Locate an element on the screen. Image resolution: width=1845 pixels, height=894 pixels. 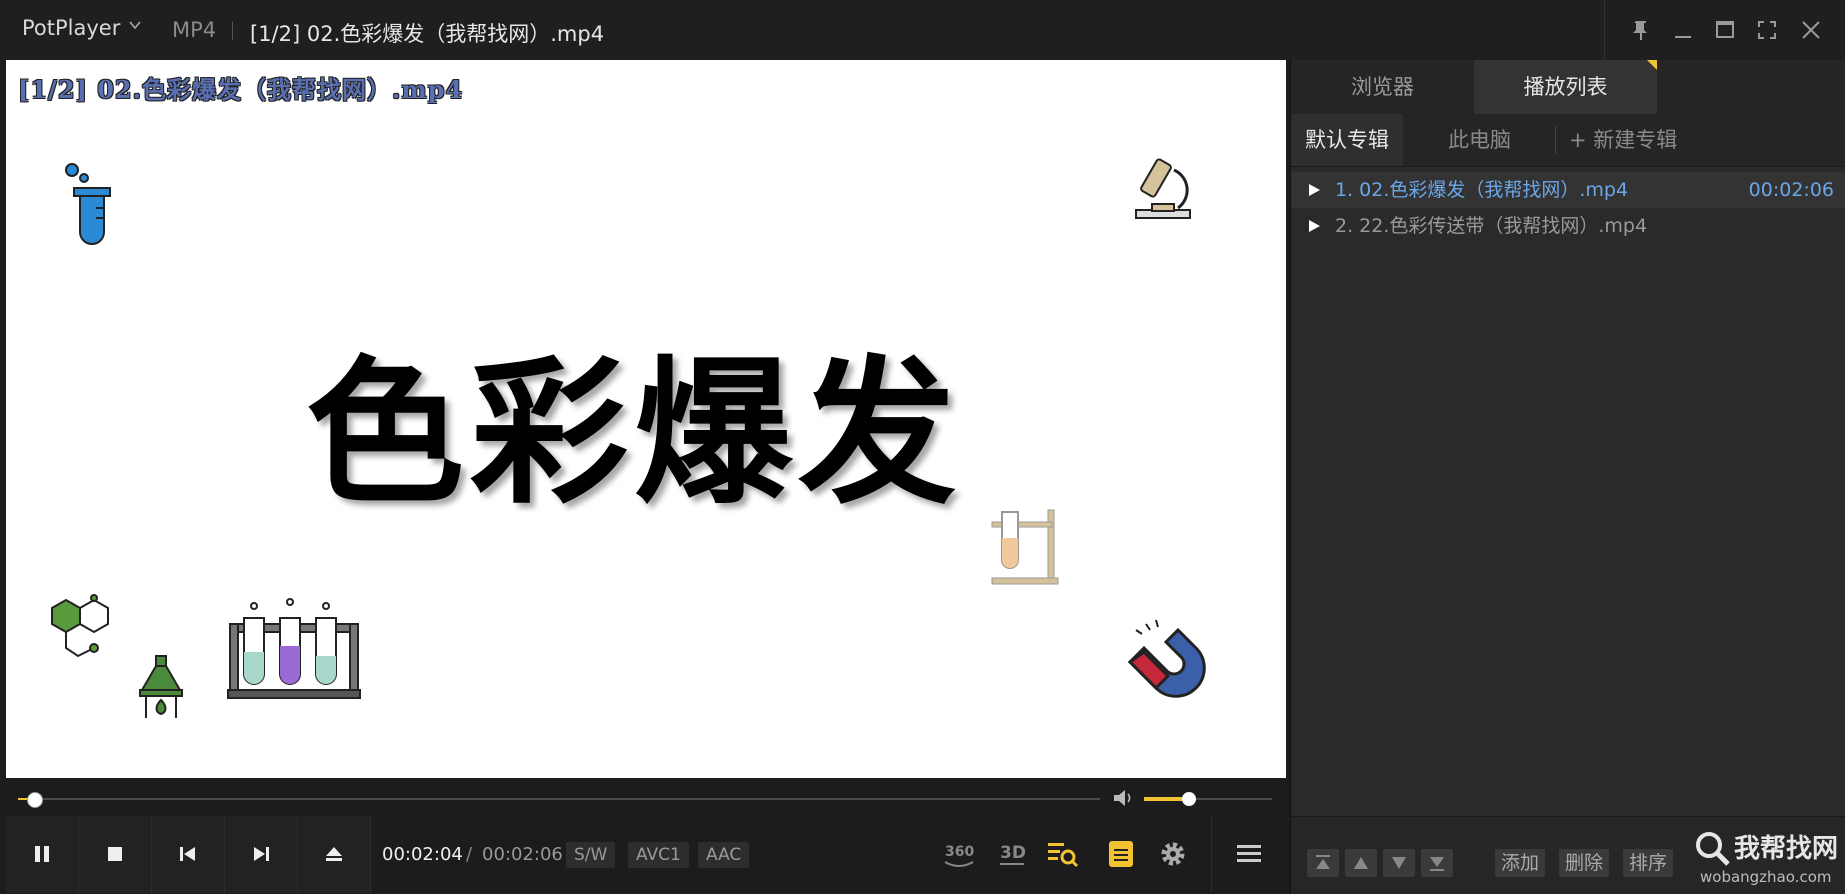
move-bottom-icon is located at coordinates (1437, 863).